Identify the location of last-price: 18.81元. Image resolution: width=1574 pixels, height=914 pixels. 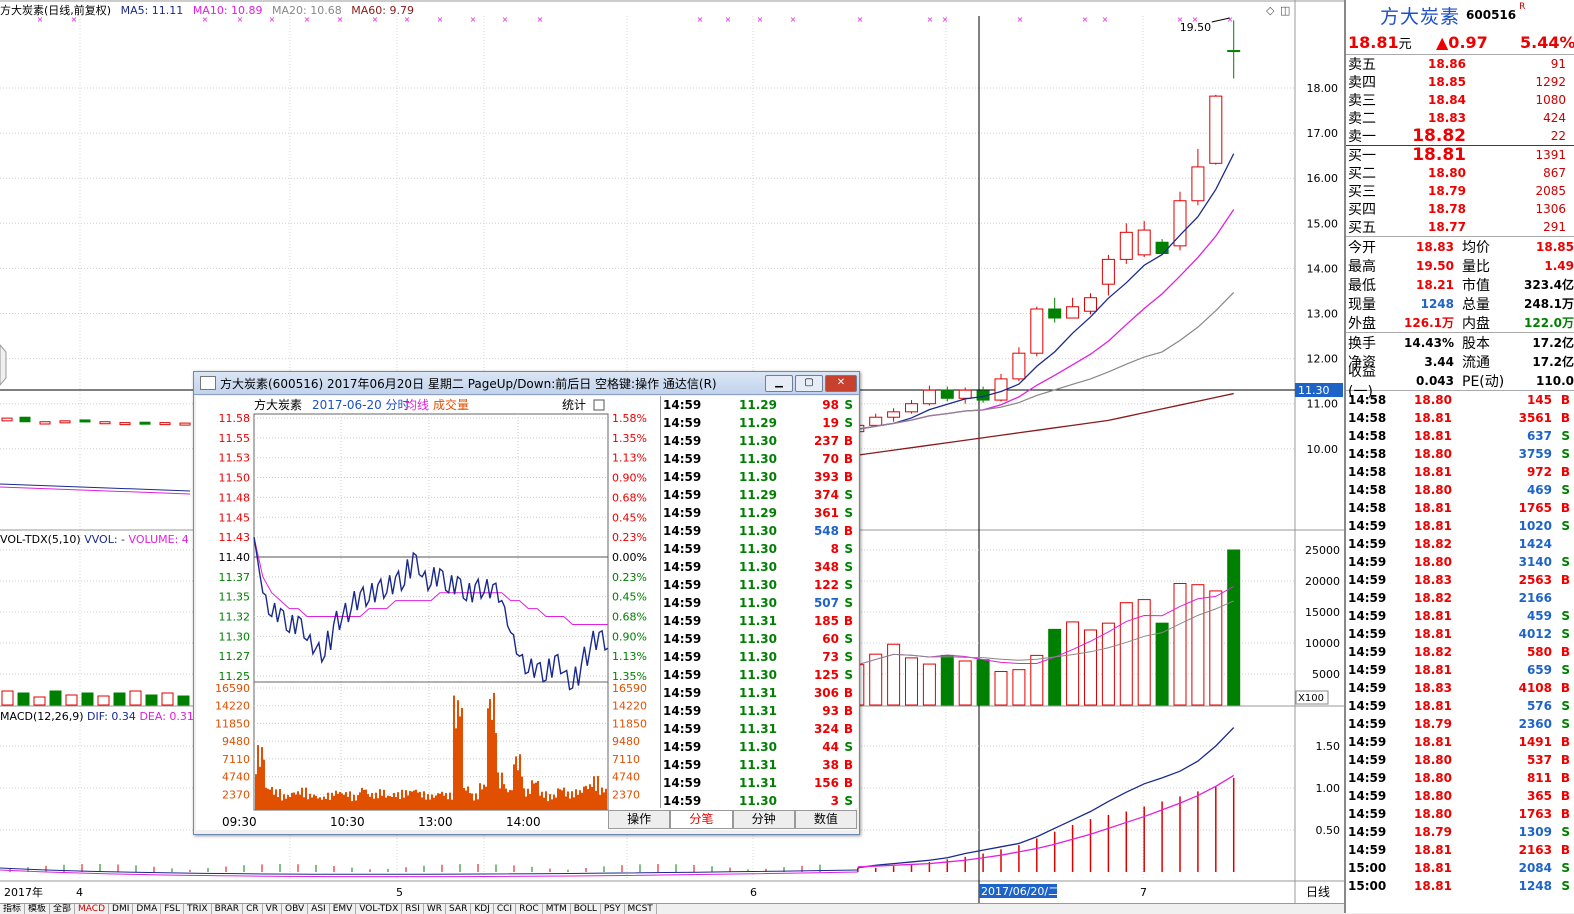
(1392, 42).